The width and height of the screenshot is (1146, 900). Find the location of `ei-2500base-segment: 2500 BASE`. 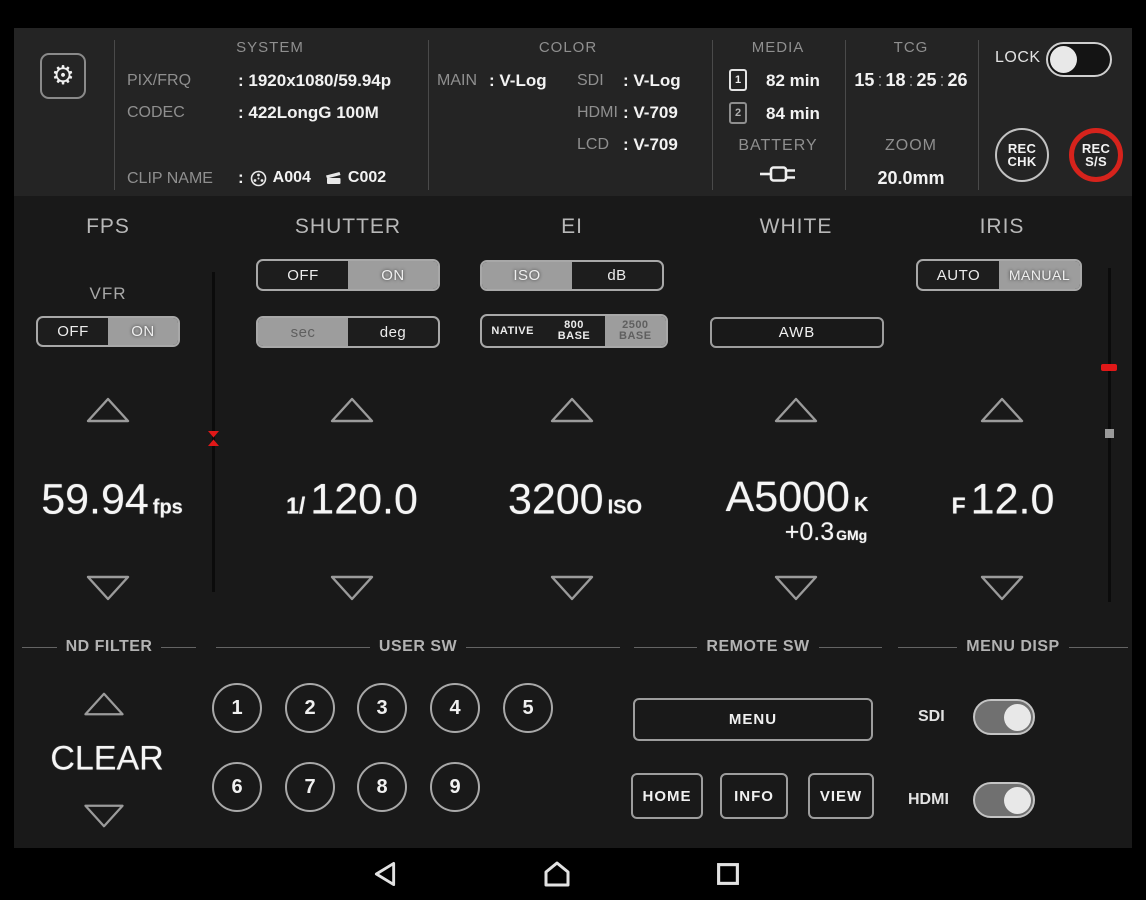

ei-2500base-segment: 2500 BASE is located at coordinates (635, 331).